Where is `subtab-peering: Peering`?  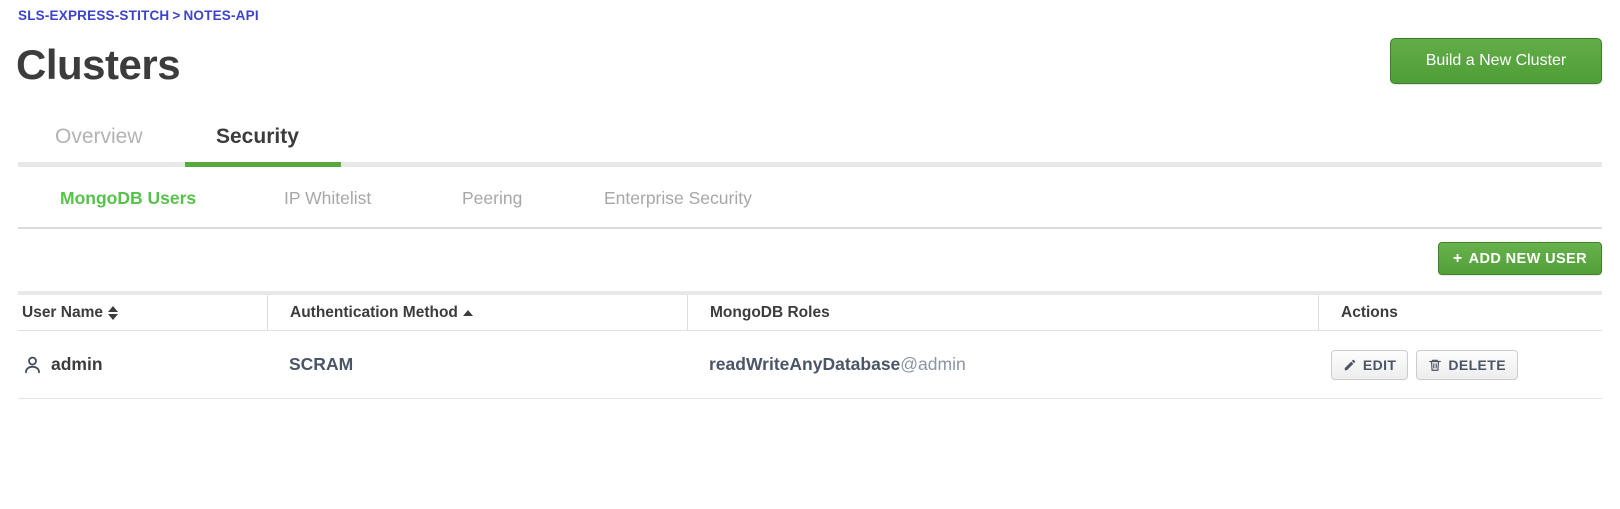
subtab-peering: Peering is located at coordinates (492, 198).